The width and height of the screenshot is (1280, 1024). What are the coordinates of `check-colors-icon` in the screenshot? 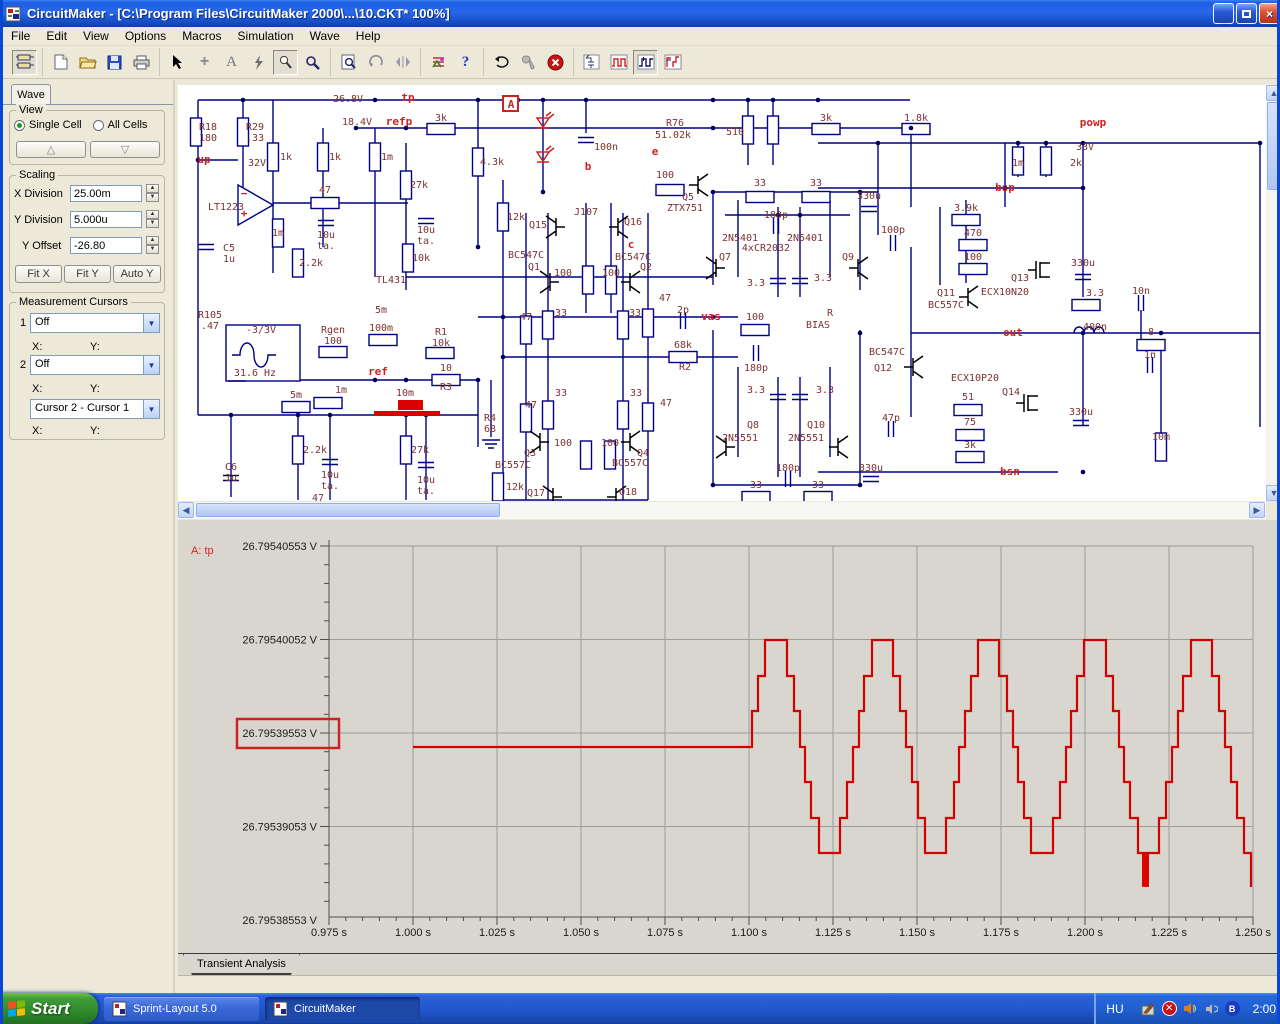 It's located at (438, 62).